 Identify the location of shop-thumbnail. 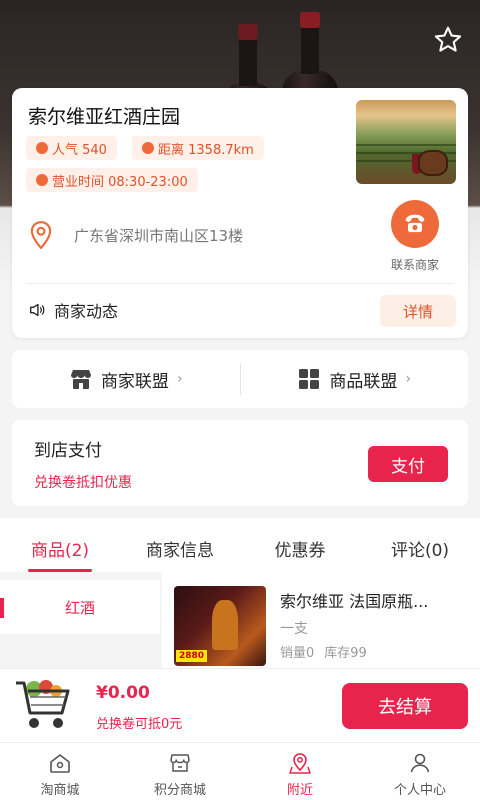
(406, 142).